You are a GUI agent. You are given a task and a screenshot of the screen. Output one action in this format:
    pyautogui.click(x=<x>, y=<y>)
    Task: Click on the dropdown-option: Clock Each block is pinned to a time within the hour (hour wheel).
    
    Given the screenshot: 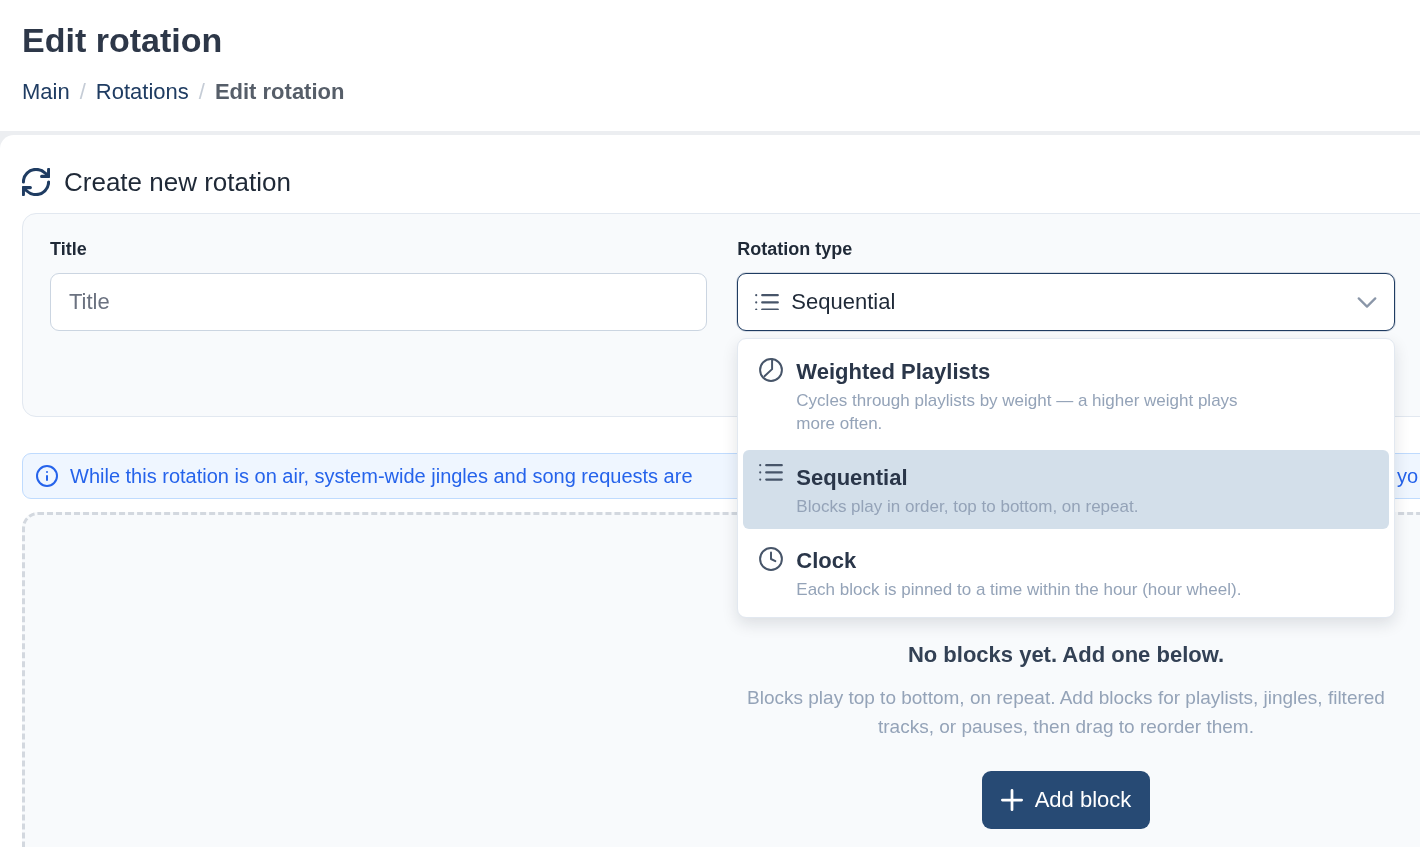 What is the action you would take?
    pyautogui.click(x=1066, y=572)
    